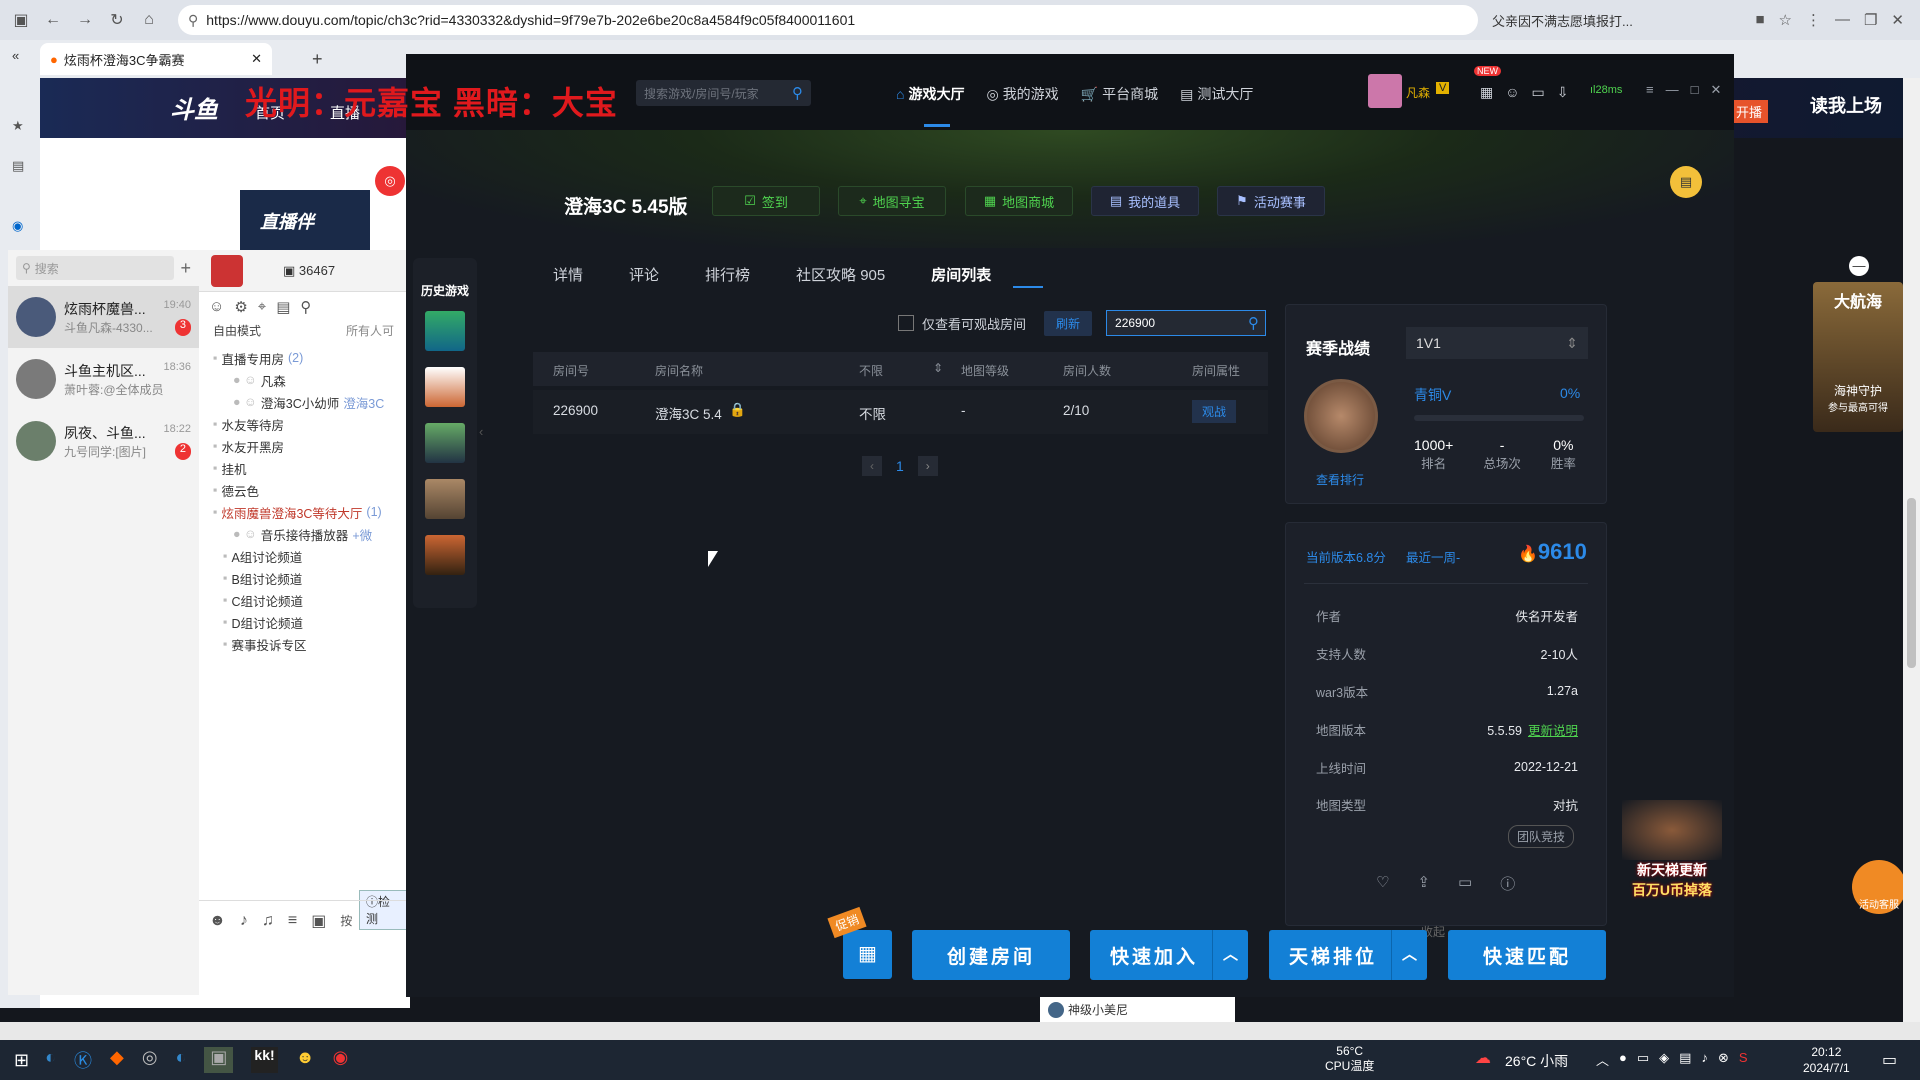 The width and height of the screenshot is (1920, 1080). Describe the element at coordinates (310, 622) in the screenshot. I see `channel-item: ▪ D组讨论频道` at that location.